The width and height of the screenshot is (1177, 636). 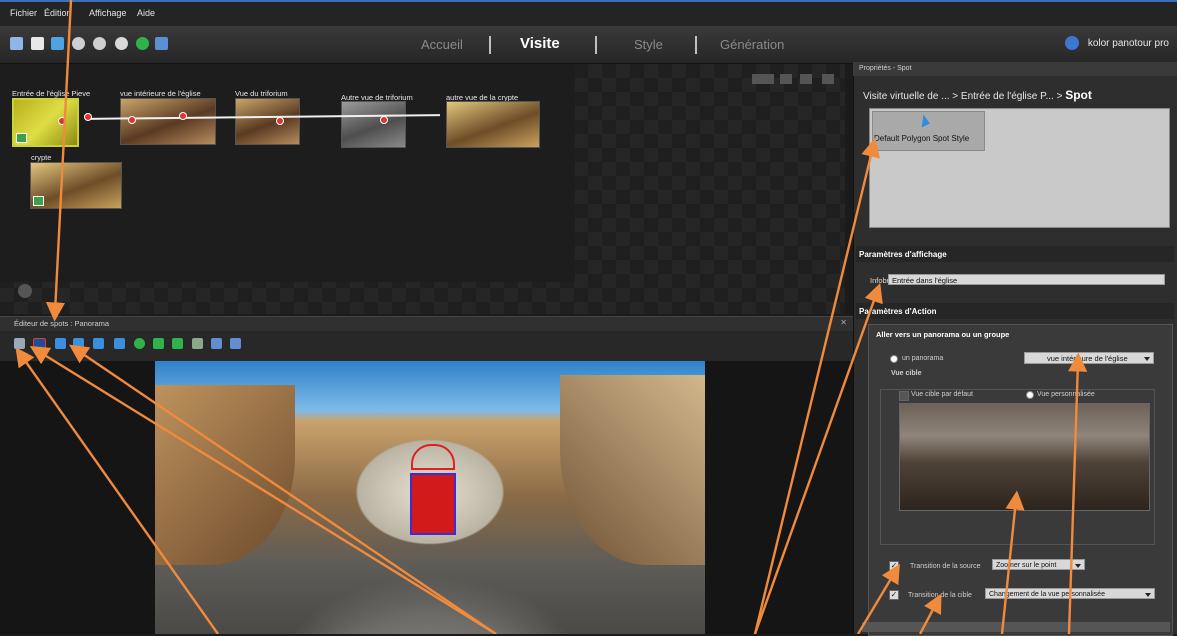 What do you see at coordinates (943, 334) in the screenshot?
I see `action-title: Aller vers un panorama ou un groupe` at bounding box center [943, 334].